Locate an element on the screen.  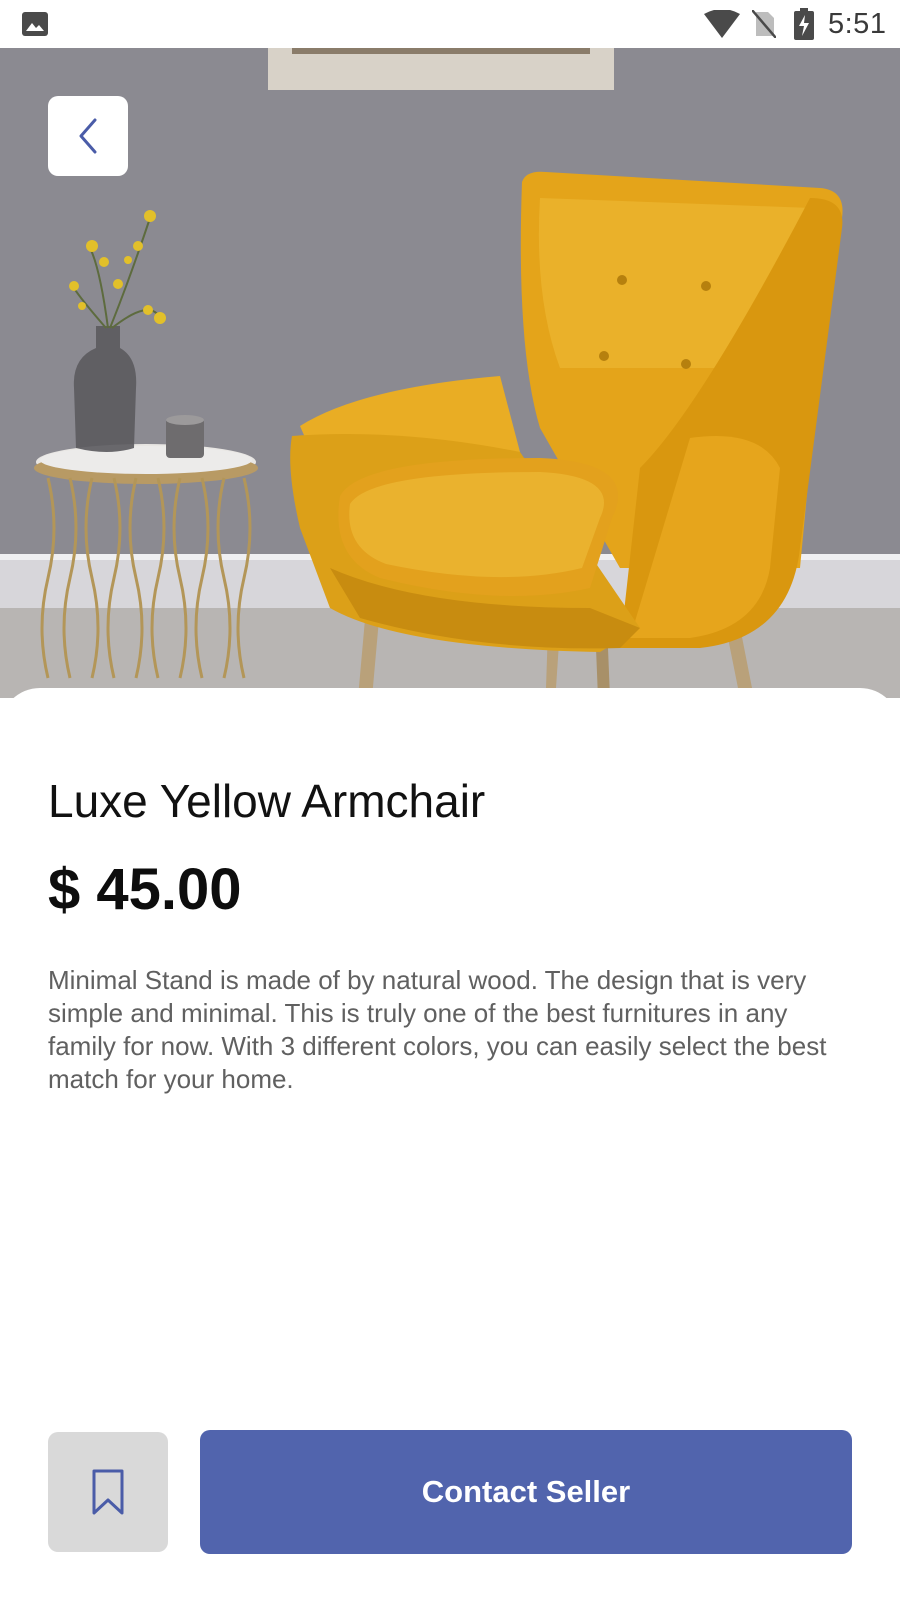
chevron-left-icon is located at coordinates (88, 136).